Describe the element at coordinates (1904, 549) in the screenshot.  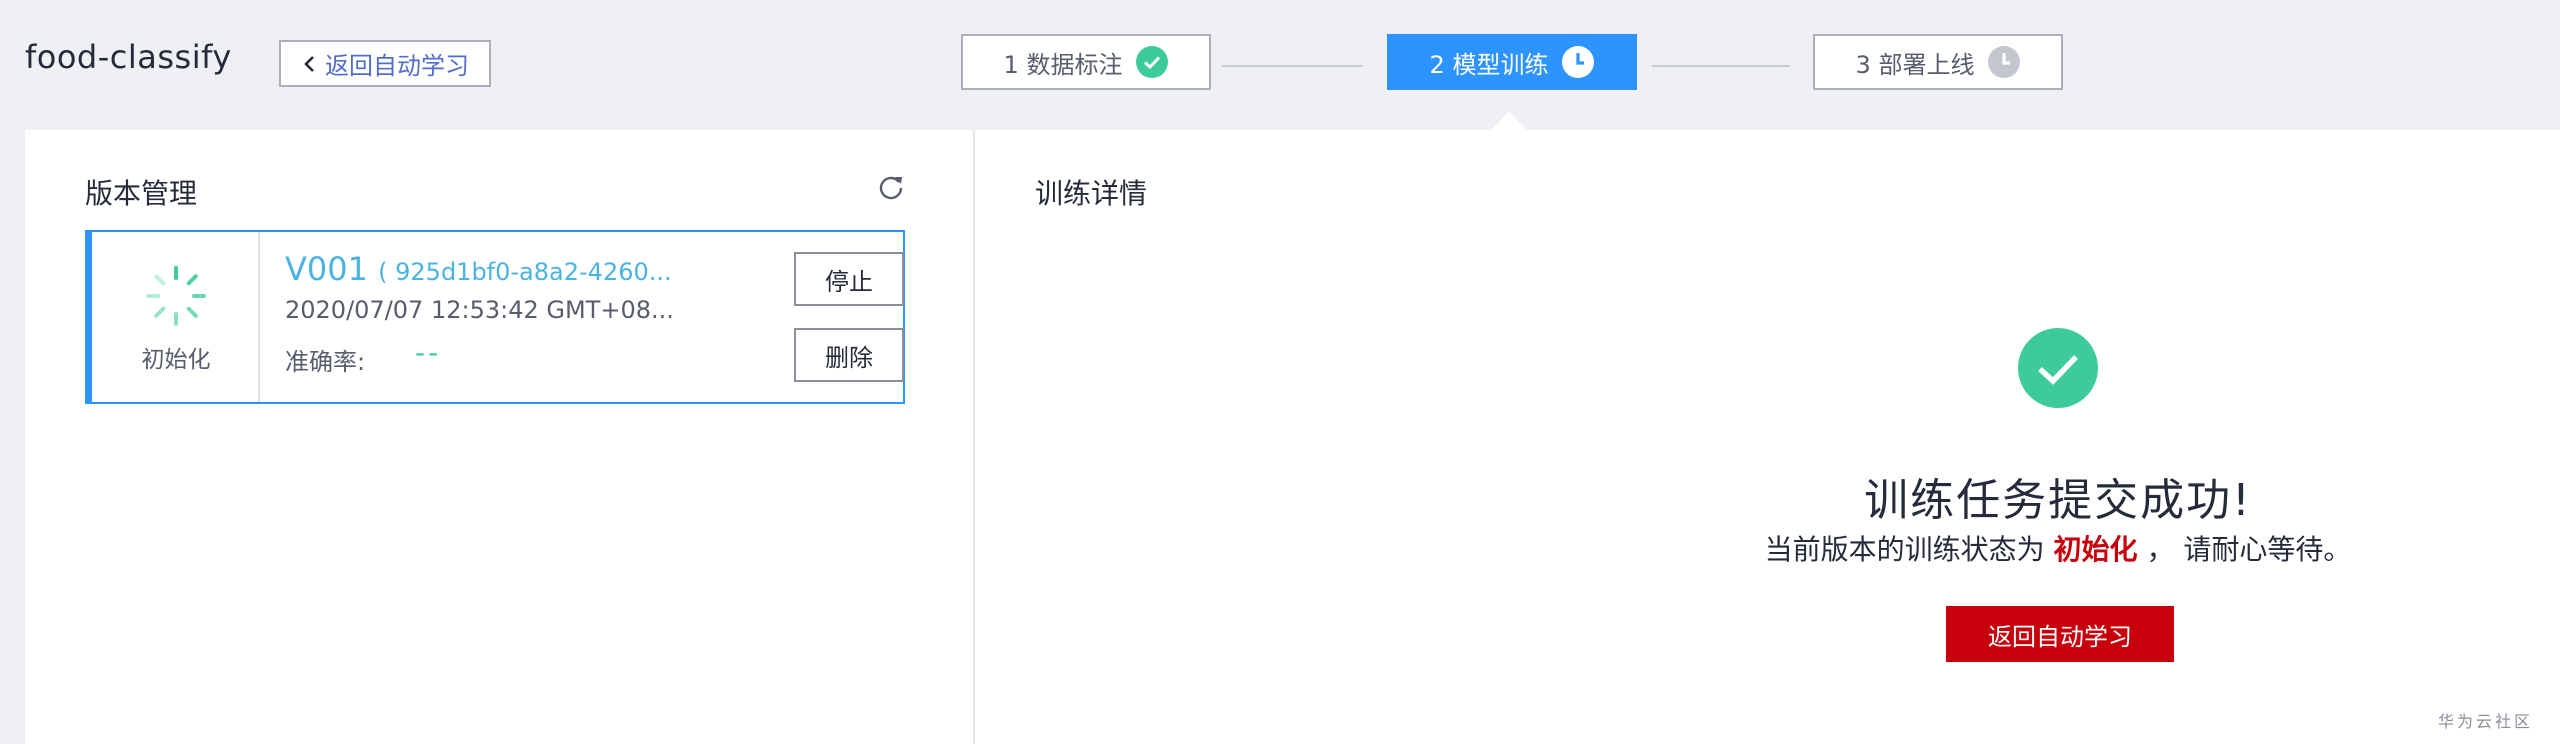
I see `desc-prefix: 当前版本的训练状态为` at that location.